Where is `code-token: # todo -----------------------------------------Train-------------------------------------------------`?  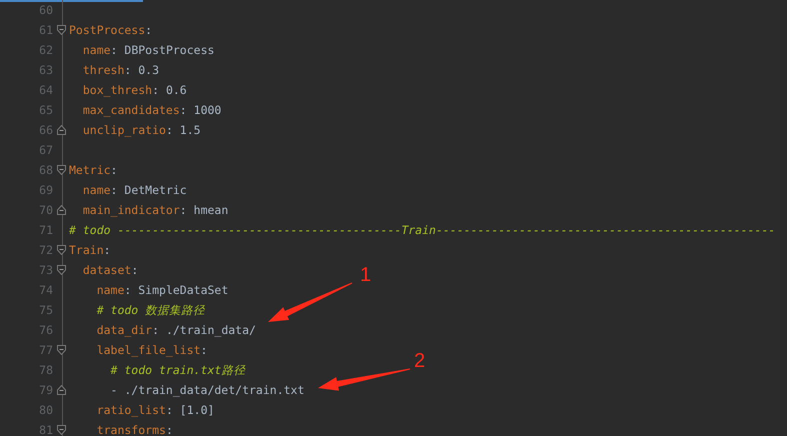
code-token: # todo -----------------------------------------Train------------------------------------------------- is located at coordinates (422, 230).